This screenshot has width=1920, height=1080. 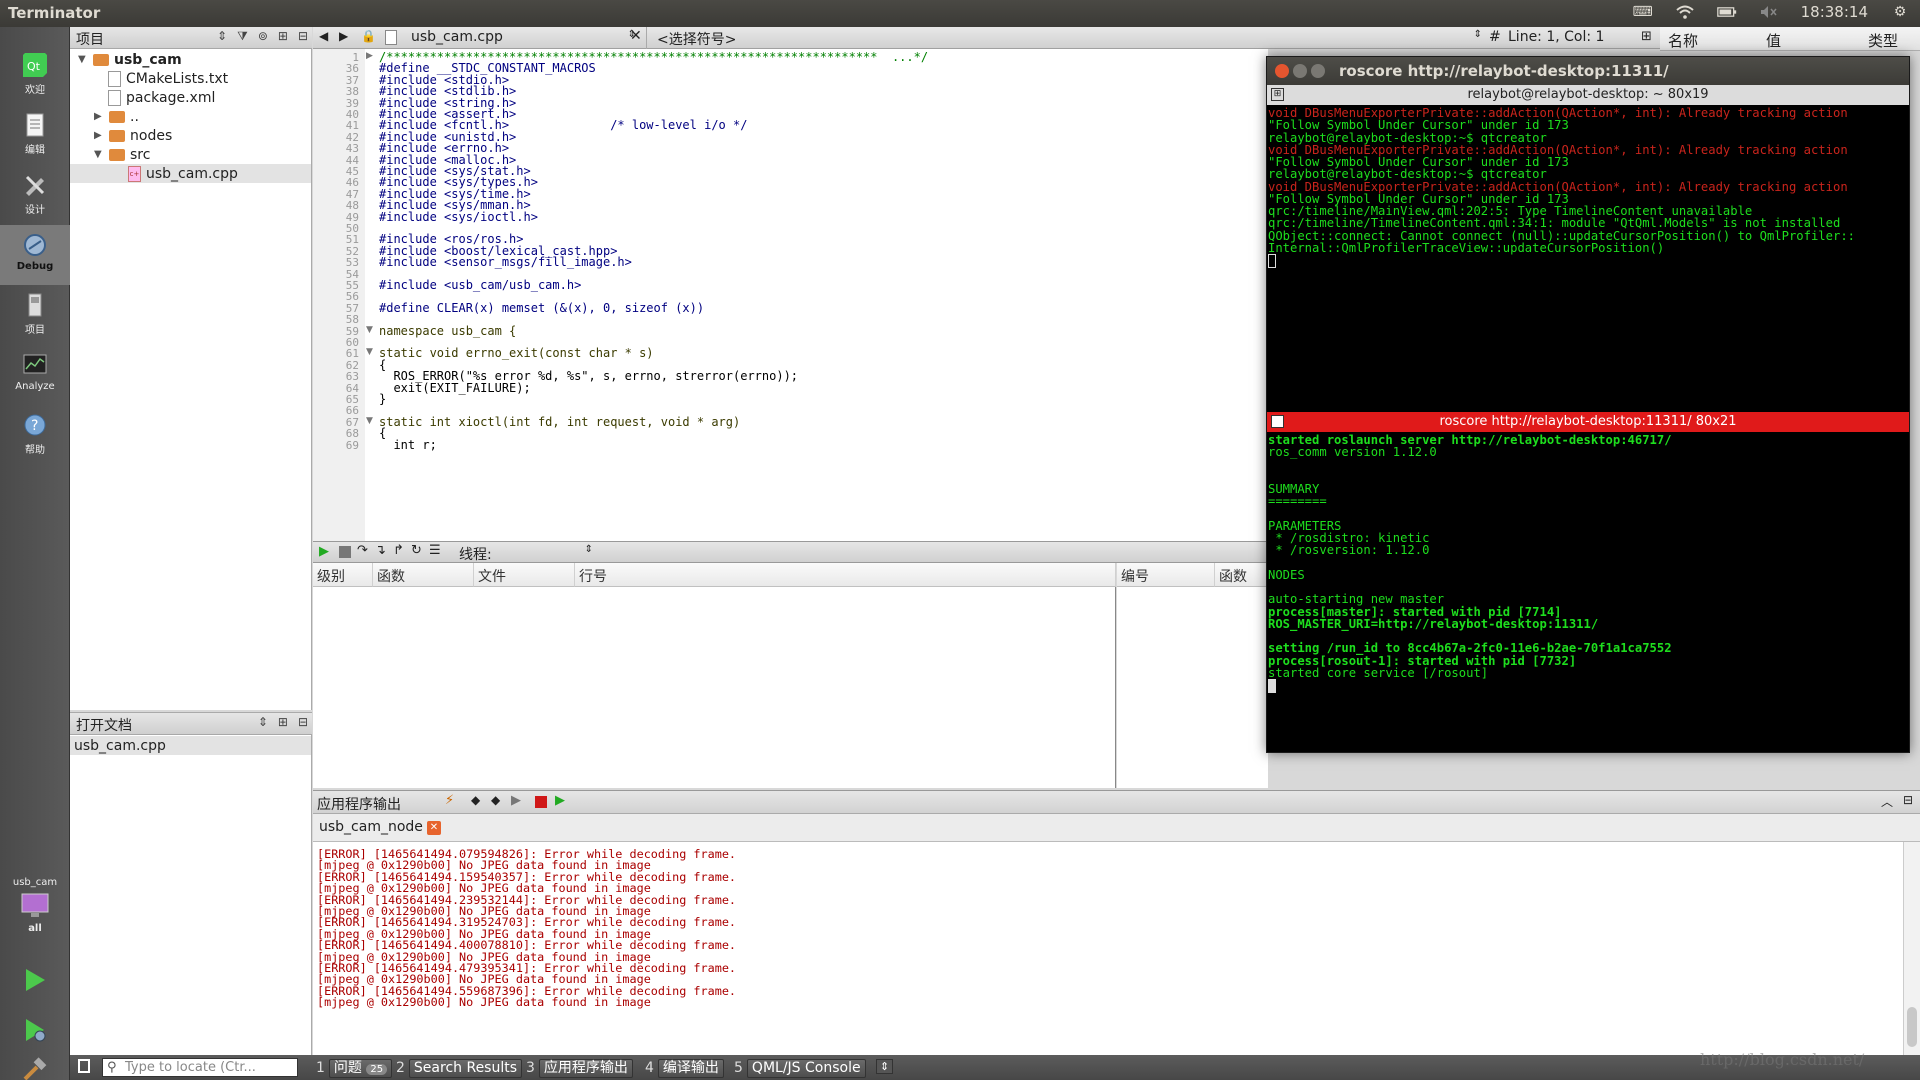 I want to click on stop-output-icon, so click(x=541, y=802).